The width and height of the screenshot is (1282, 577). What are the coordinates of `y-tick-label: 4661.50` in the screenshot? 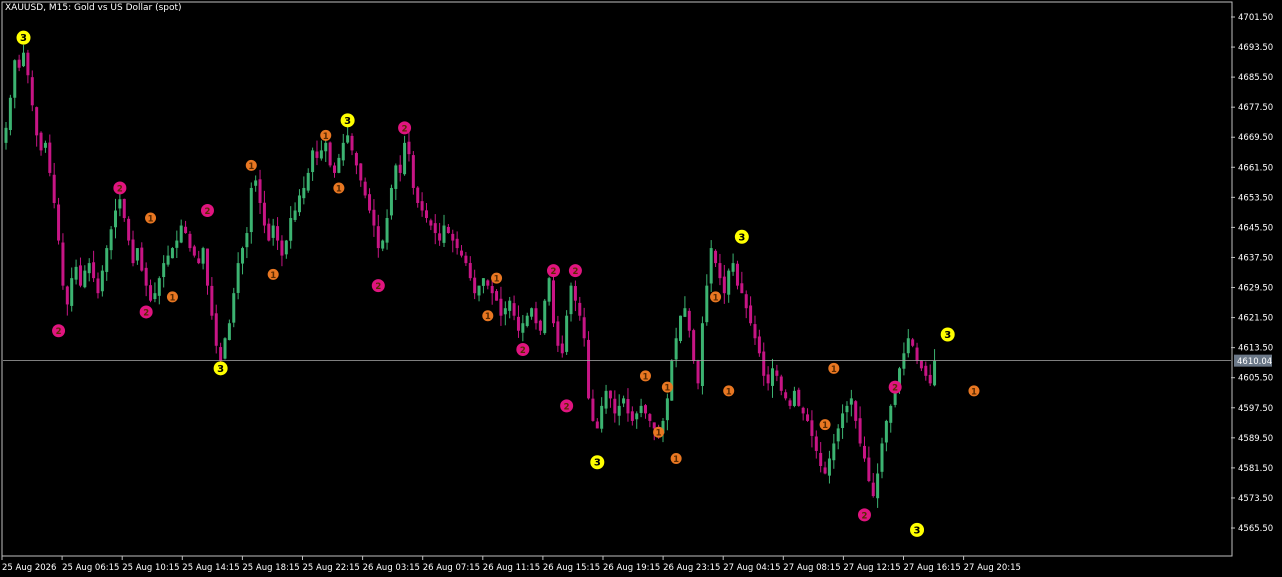 It's located at (1255, 168).